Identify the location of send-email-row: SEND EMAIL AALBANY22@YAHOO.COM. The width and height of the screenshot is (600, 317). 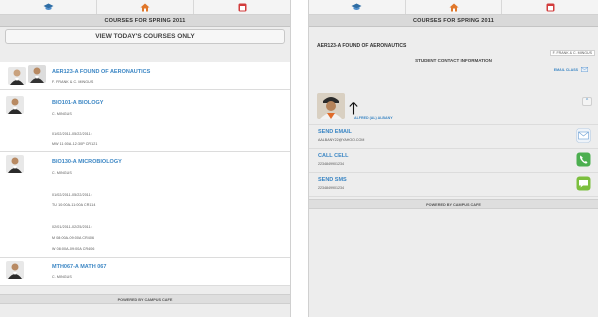
(453, 137).